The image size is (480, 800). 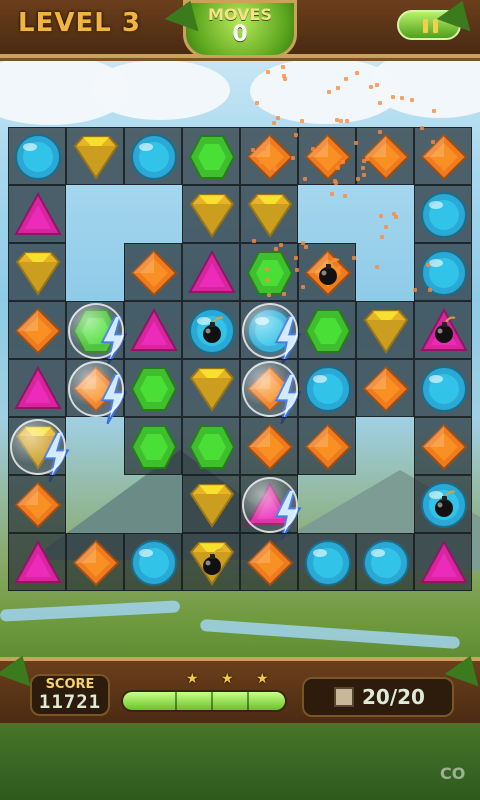 What do you see at coordinates (204, 701) in the screenshot?
I see `score-progress-bar` at bounding box center [204, 701].